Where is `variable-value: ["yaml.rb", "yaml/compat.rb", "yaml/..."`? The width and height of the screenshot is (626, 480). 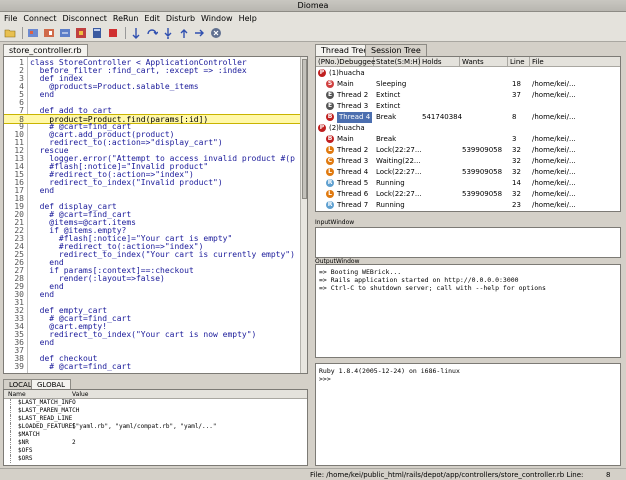
variable-value: ["yaml.rb", "yaml/compat.rb", "yaml/..." is located at coordinates (144, 426).